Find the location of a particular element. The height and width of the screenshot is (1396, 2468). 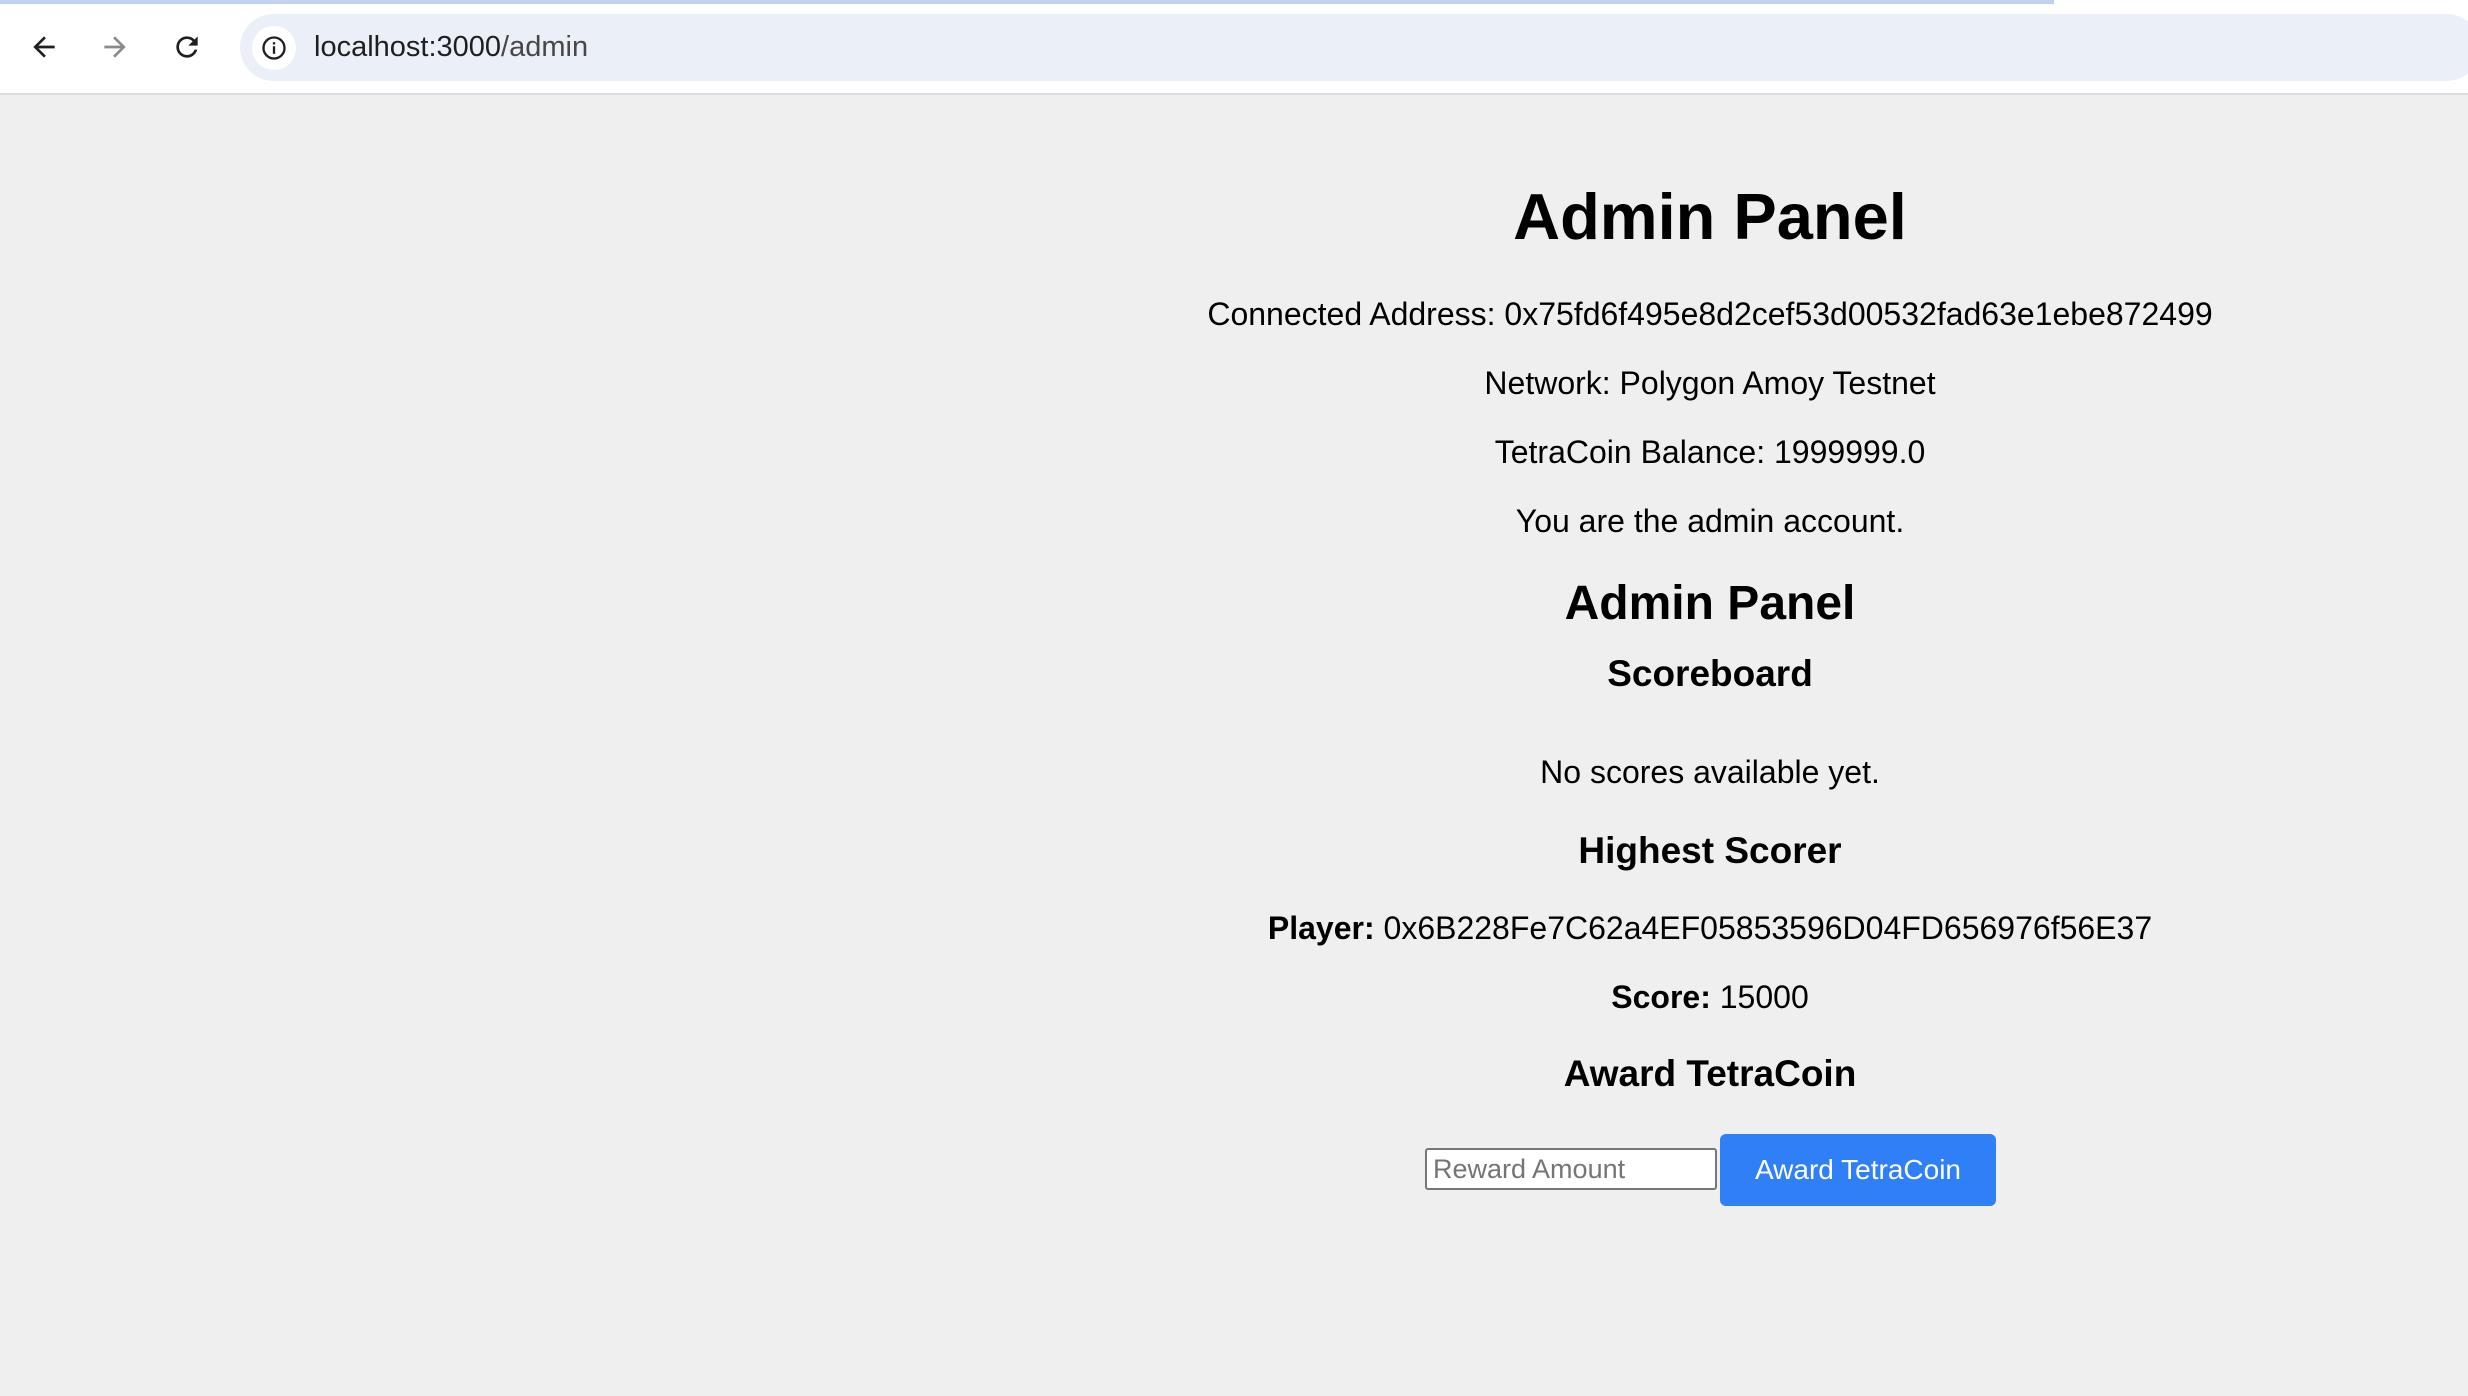

url-text: localhost:3000/admin is located at coordinates (451, 47).